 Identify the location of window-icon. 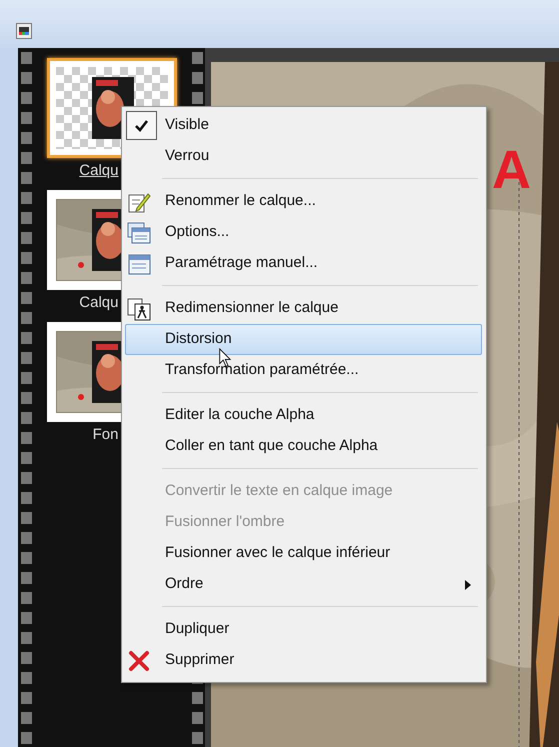
(139, 264).